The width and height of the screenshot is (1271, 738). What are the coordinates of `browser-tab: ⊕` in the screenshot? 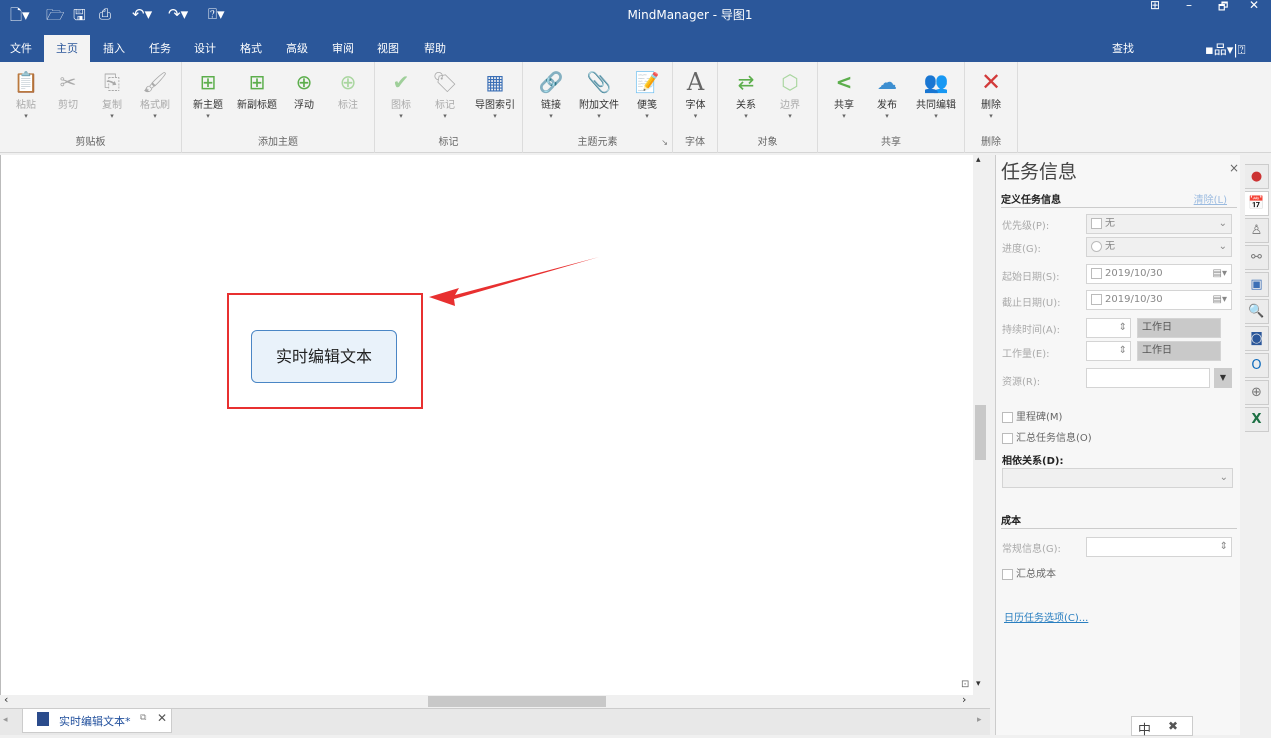 It's located at (1257, 392).